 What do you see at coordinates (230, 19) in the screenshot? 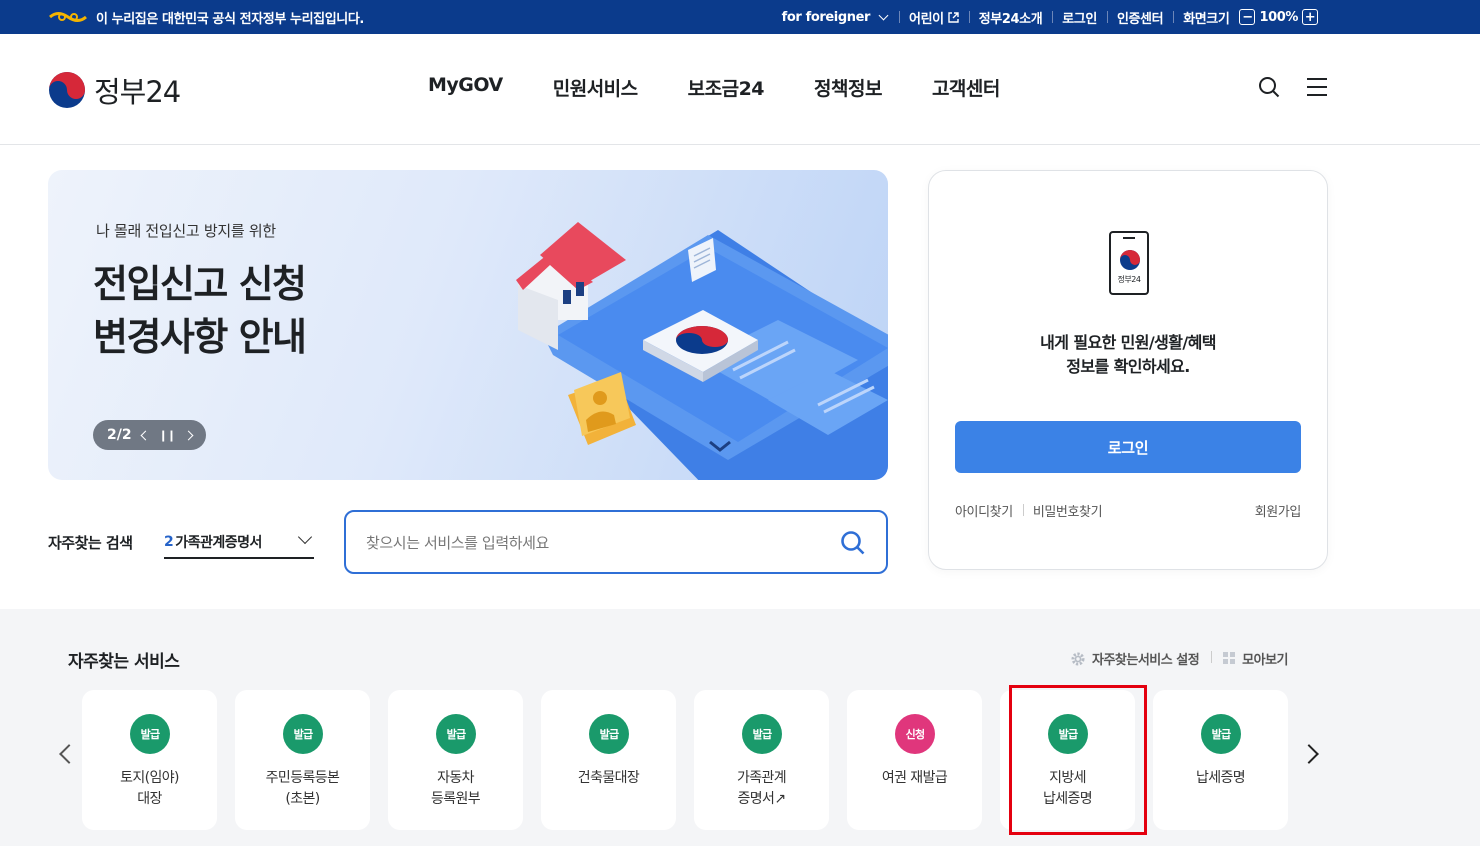
I see `gov-notice-text: 이 누리집은 대한민국 공식 전자정부 누리집입니다.` at bounding box center [230, 19].